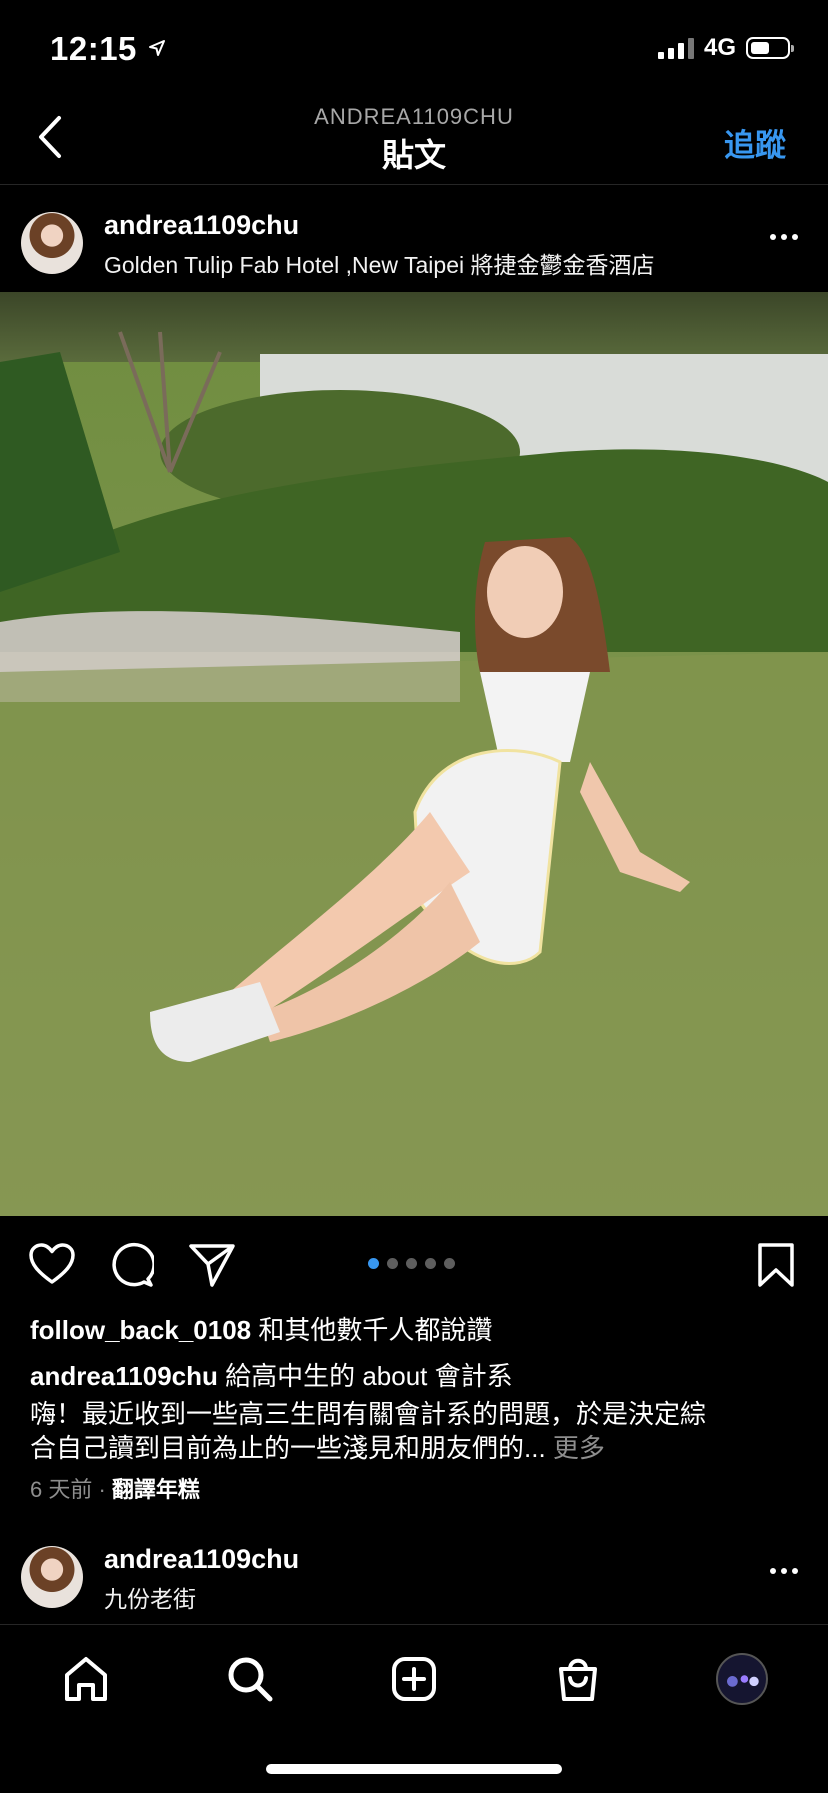 This screenshot has width=828, height=1793. I want to click on share-icon, so click(212, 1265).